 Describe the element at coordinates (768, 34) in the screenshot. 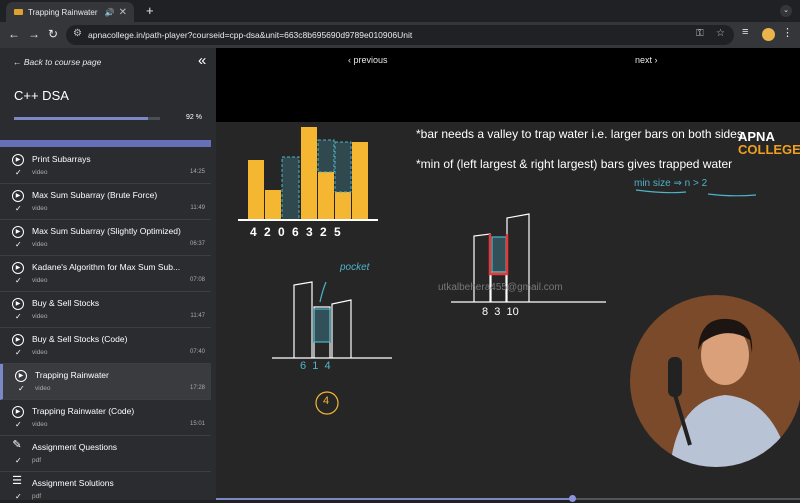

I see `profile-avatar` at that location.